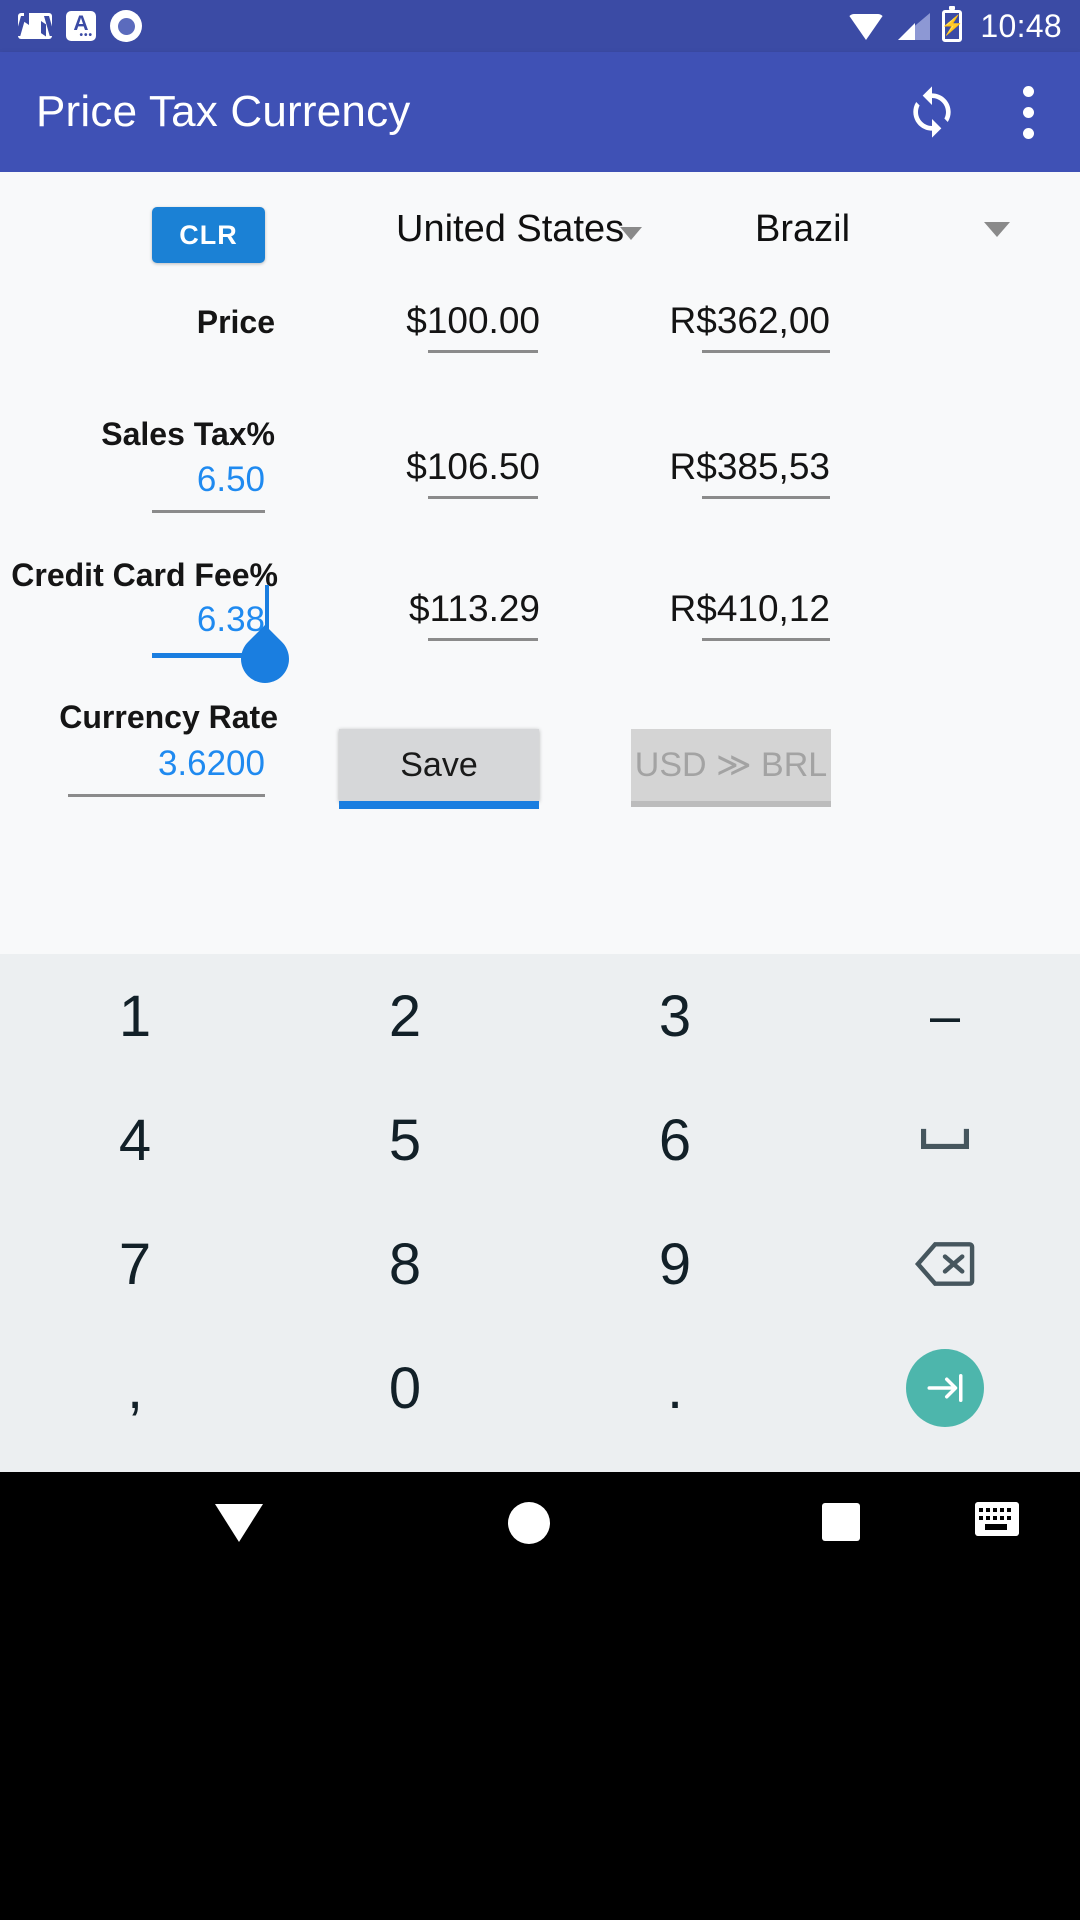 The width and height of the screenshot is (1080, 1920). I want to click on key-5: 5, so click(405, 1140).